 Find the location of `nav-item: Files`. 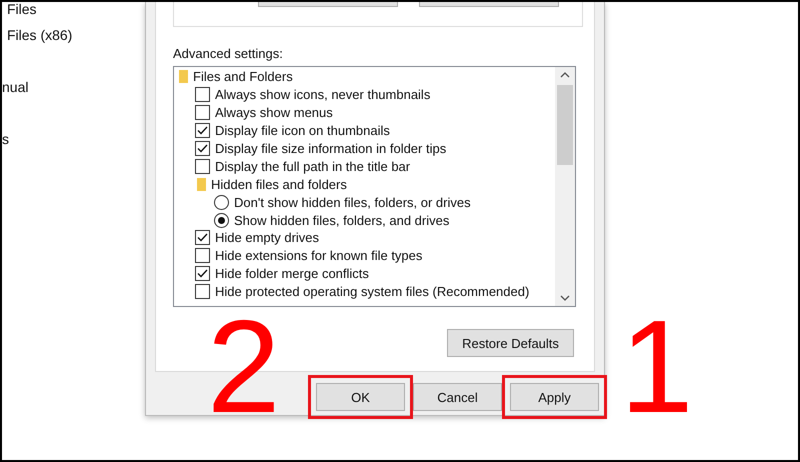

nav-item: Files is located at coordinates (73, 15).